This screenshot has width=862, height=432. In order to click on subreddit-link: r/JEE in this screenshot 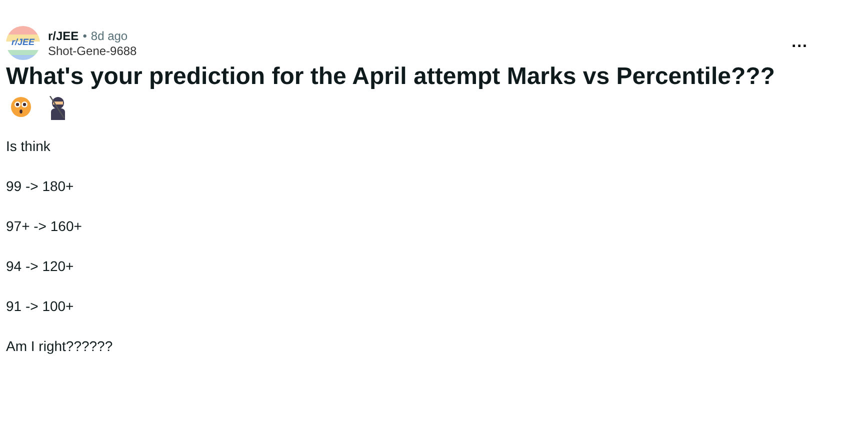, I will do `click(63, 36)`.